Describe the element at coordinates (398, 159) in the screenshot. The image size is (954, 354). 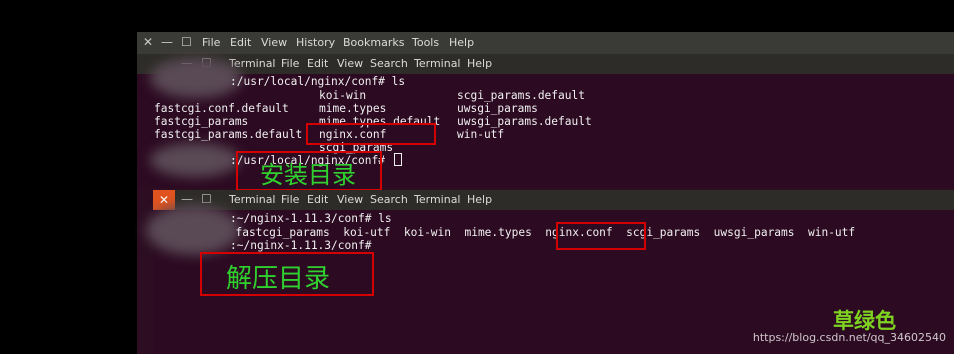
I see `terminal-cursor` at that location.